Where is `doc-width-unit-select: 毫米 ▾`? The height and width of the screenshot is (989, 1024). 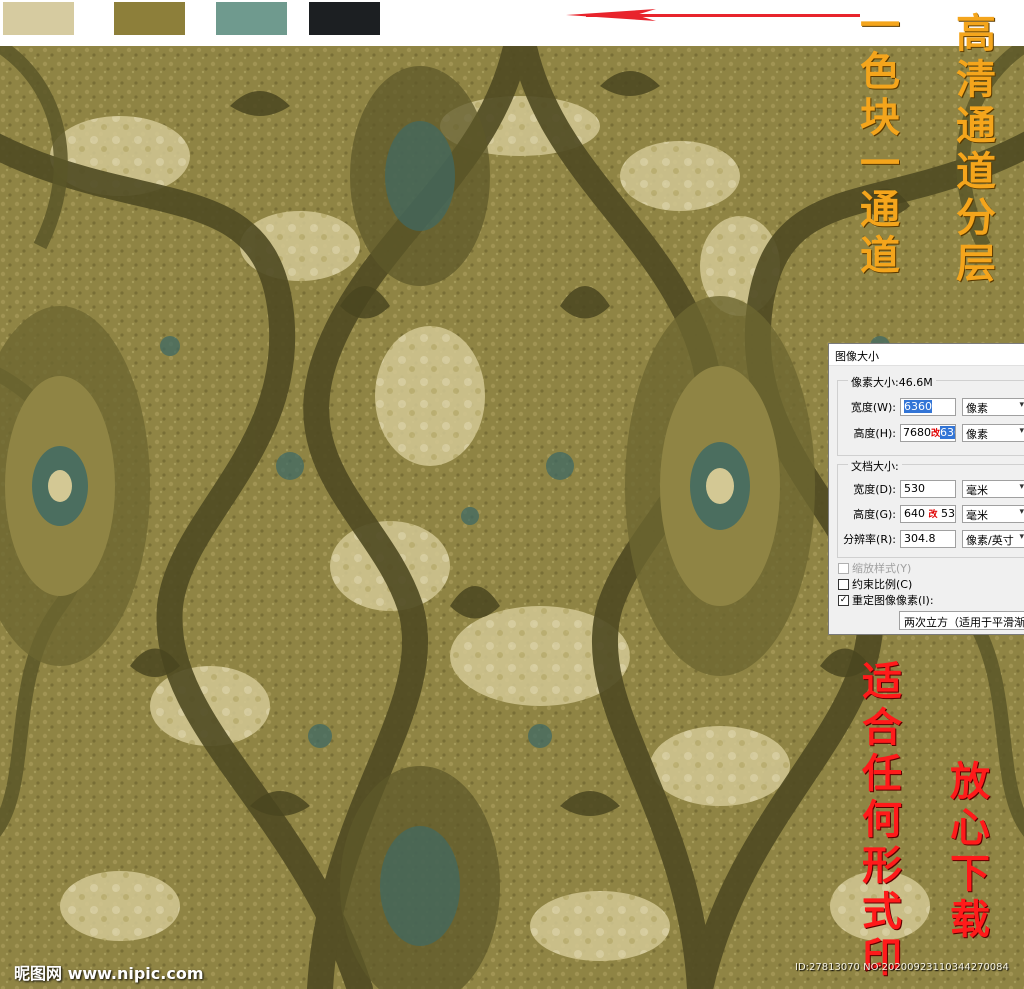
doc-width-unit-select: 毫米 ▾ is located at coordinates (993, 489).